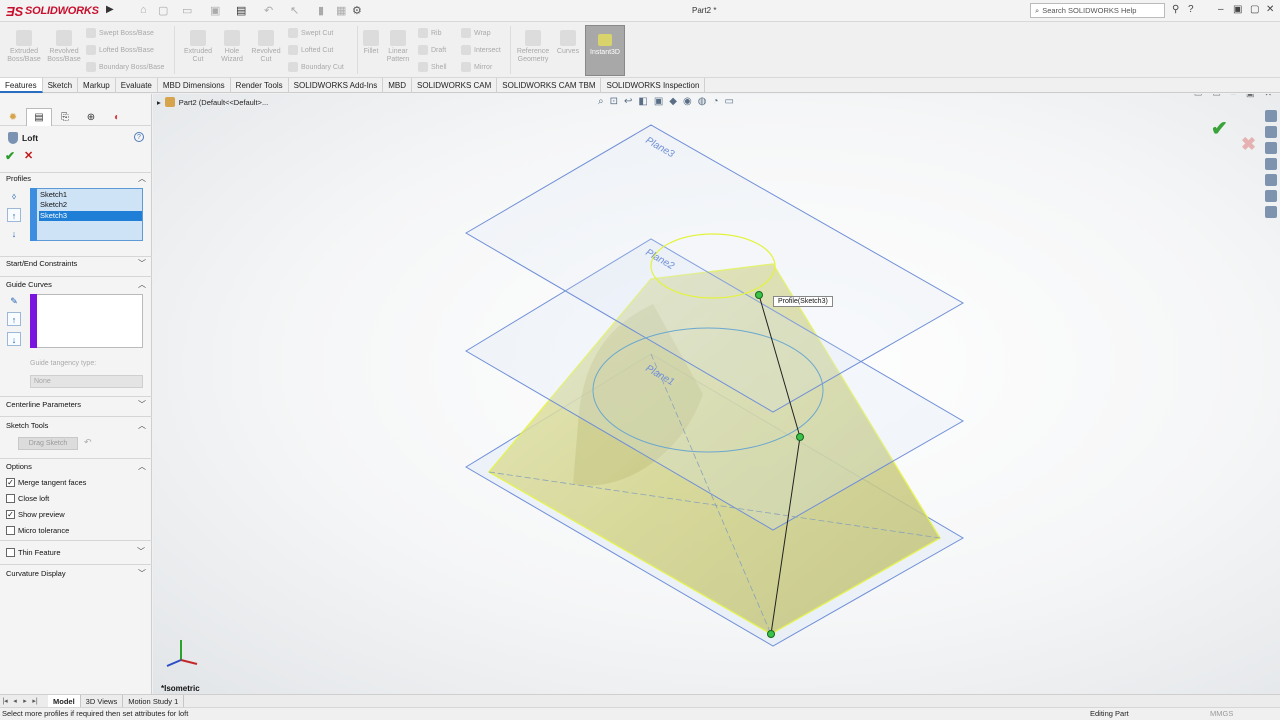 The image size is (1280, 720). I want to click on merge-tangent-faces-checkbox: ✓ Merge tangent faces, so click(46, 482).